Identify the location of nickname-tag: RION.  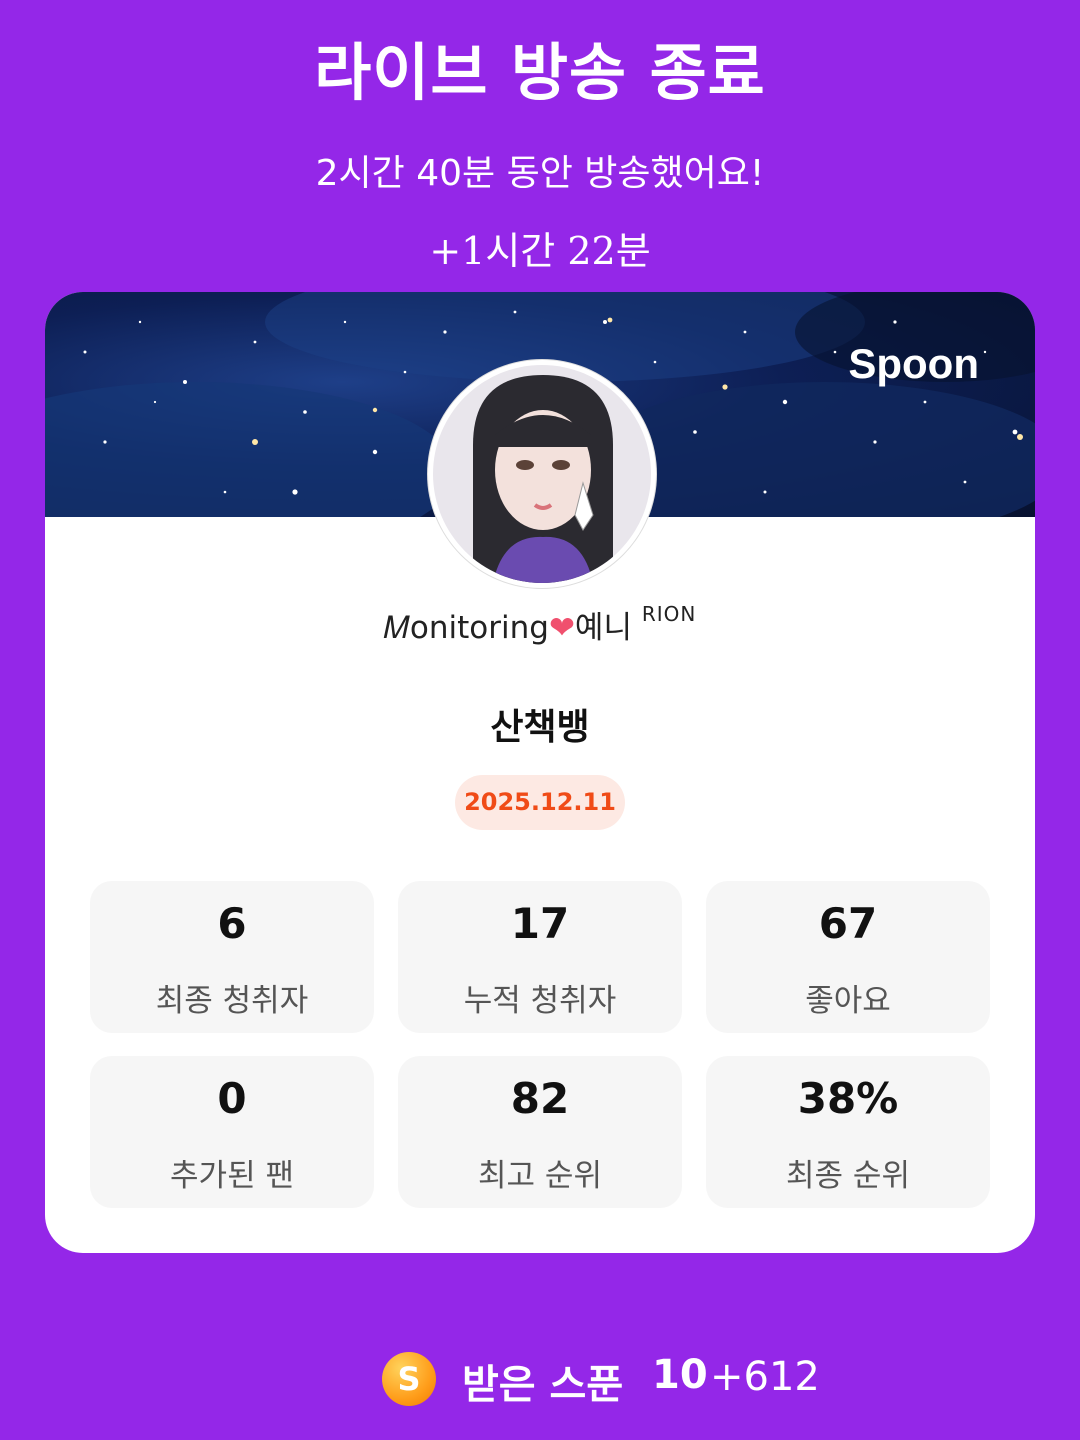
(669, 614).